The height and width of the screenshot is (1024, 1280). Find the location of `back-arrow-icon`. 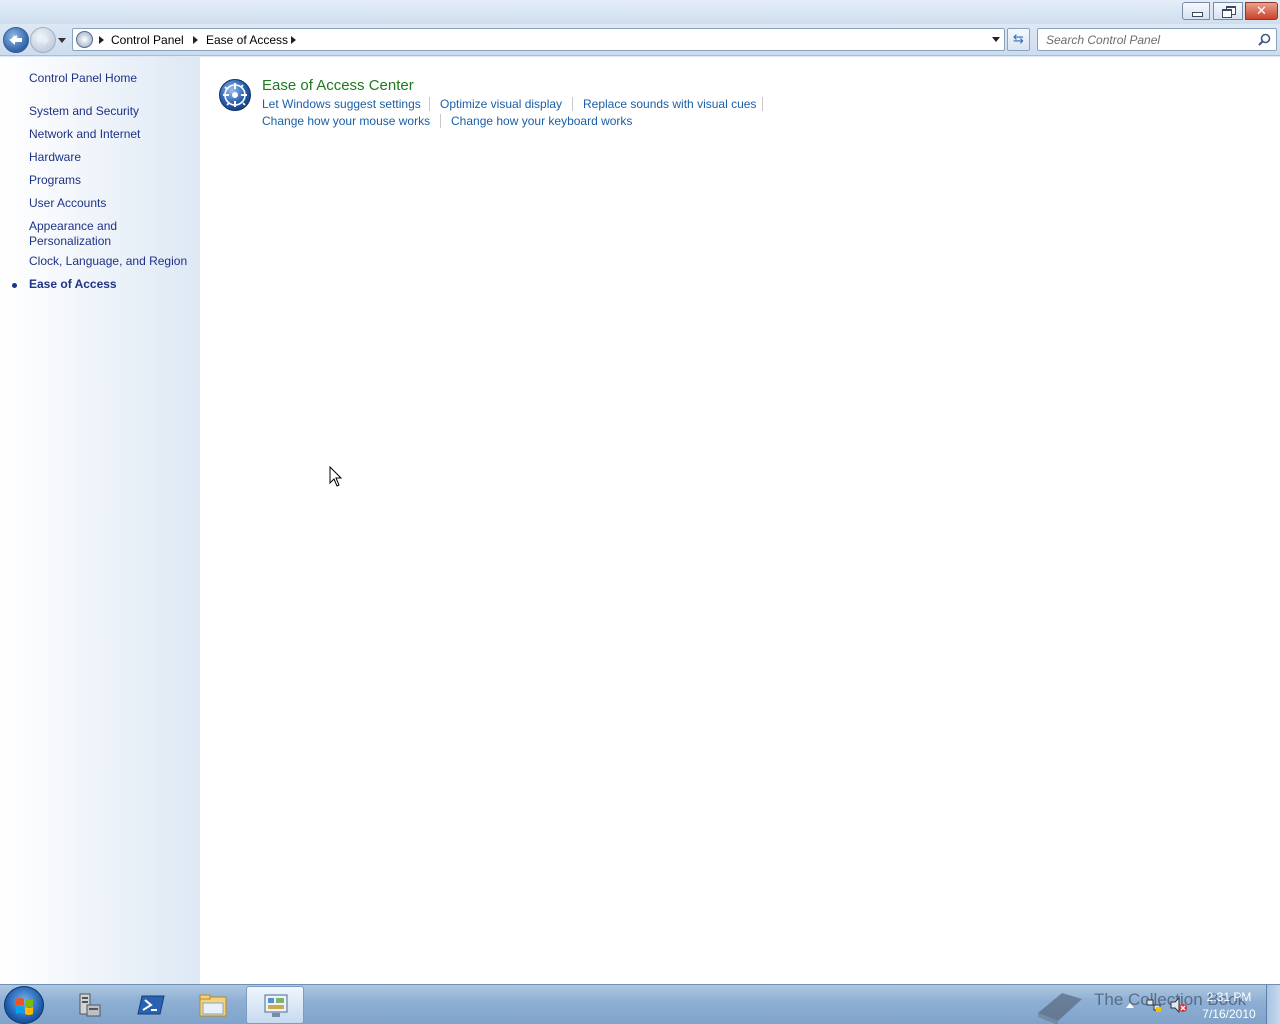

back-arrow-icon is located at coordinates (15, 40).